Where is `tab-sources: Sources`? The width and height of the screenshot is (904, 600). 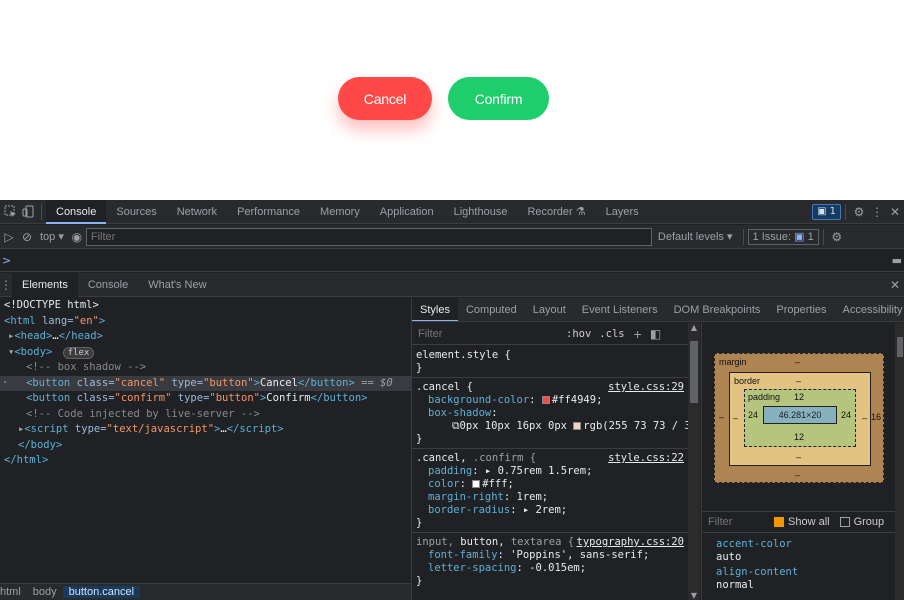
tab-sources: Sources is located at coordinates (136, 212).